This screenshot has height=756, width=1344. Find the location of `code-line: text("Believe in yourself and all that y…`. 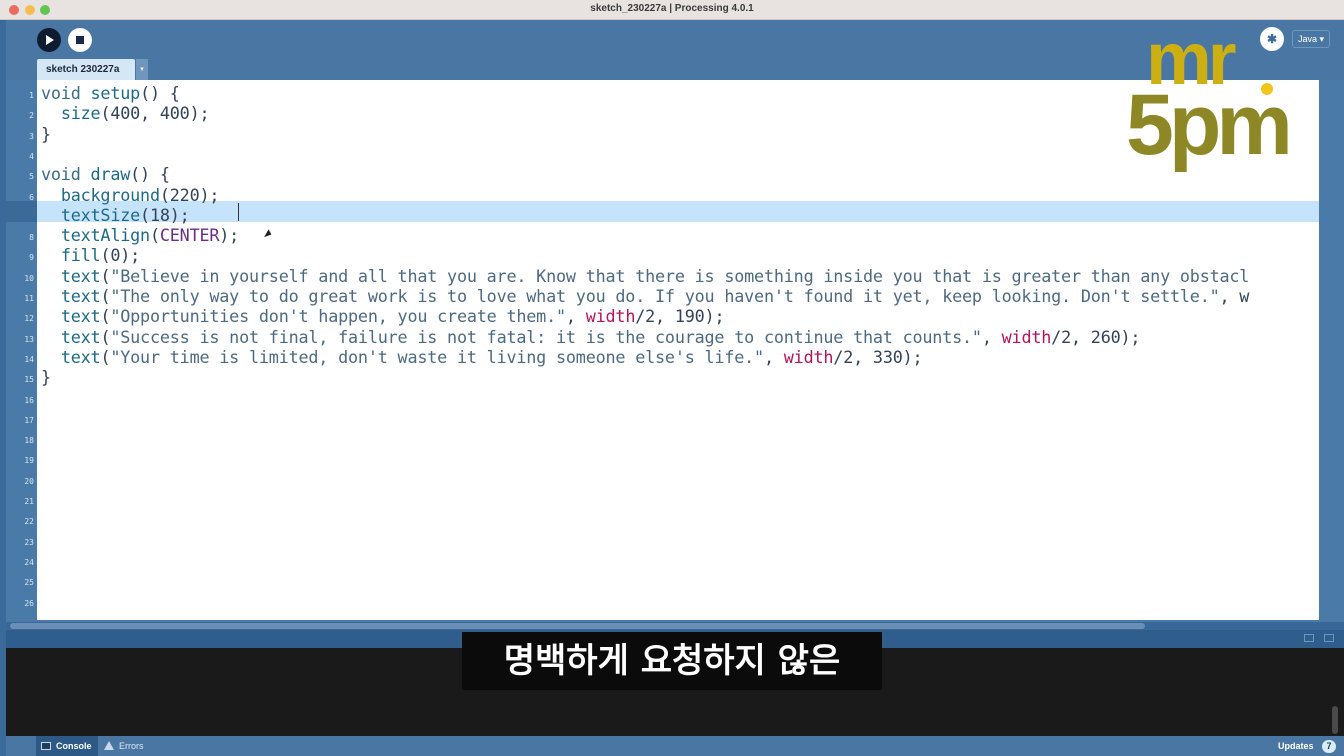

code-line: text("Believe in yourself and all that y… is located at coordinates (645, 276).